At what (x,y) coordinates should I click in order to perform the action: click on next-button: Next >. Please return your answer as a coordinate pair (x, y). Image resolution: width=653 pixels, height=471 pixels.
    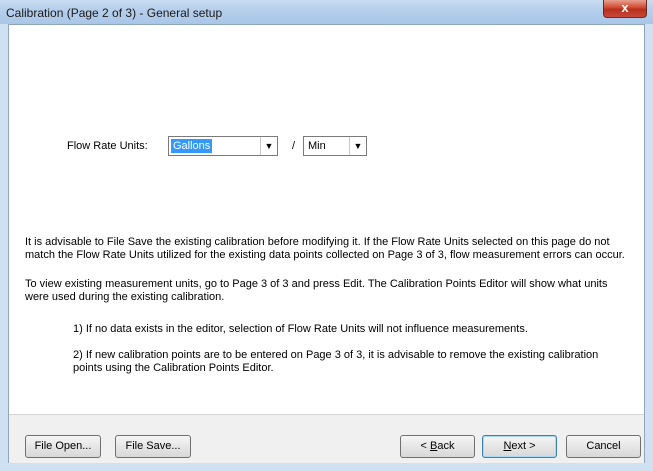
    Looking at the image, I should click on (519, 446).